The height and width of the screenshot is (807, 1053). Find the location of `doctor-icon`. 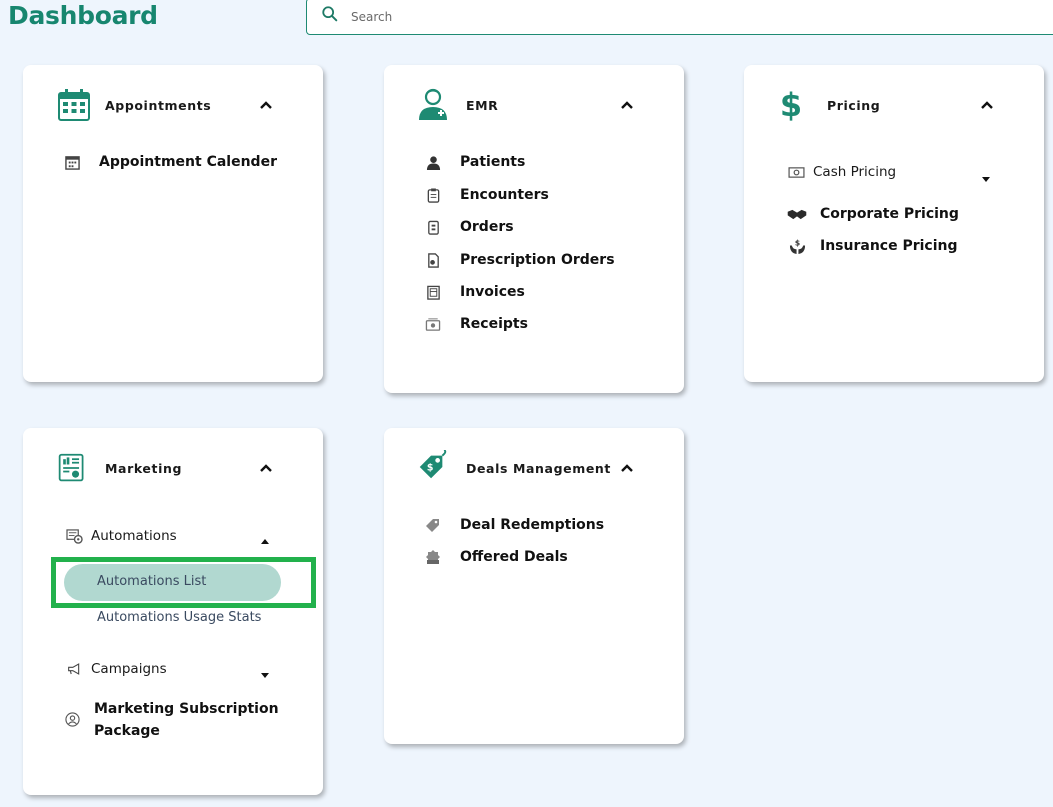

doctor-icon is located at coordinates (433, 104).